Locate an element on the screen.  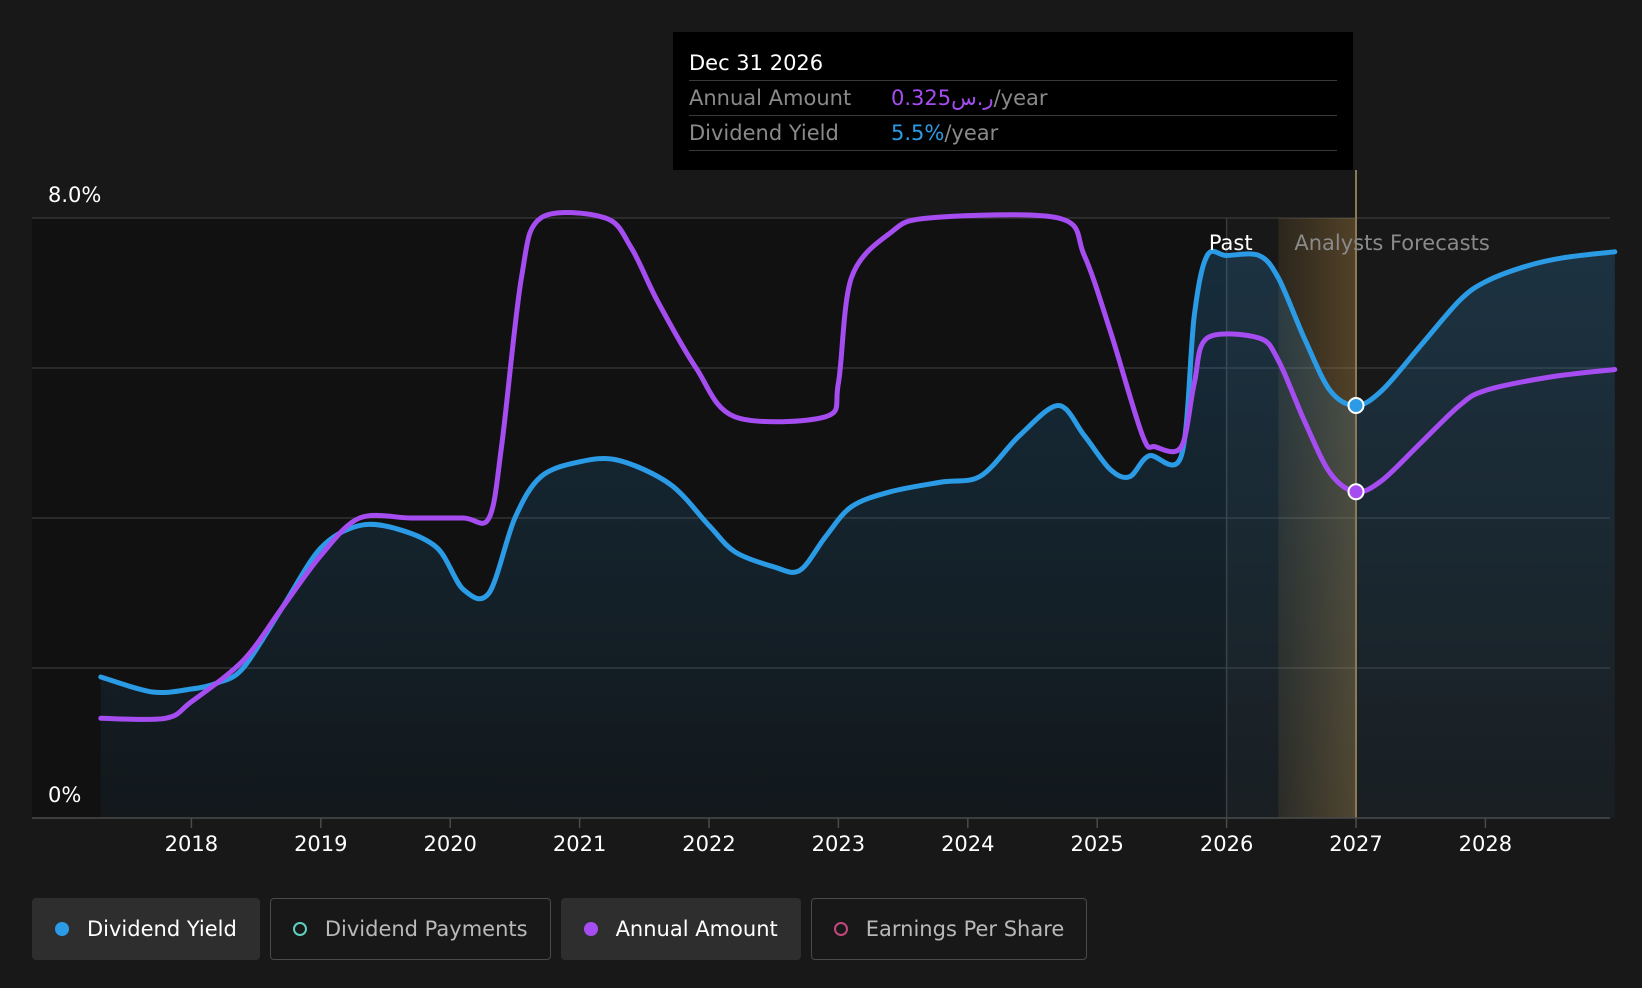
legend-earnings-per-share: Earnings Per Share is located at coordinates (949, 929).